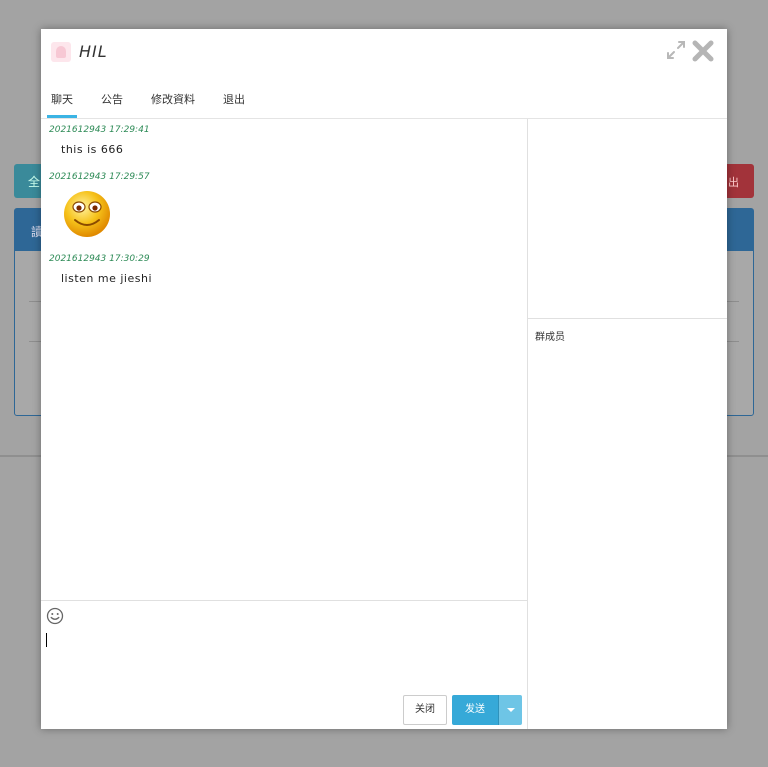  What do you see at coordinates (87, 214) in the screenshot?
I see `smiley-emoji-icon` at bounding box center [87, 214].